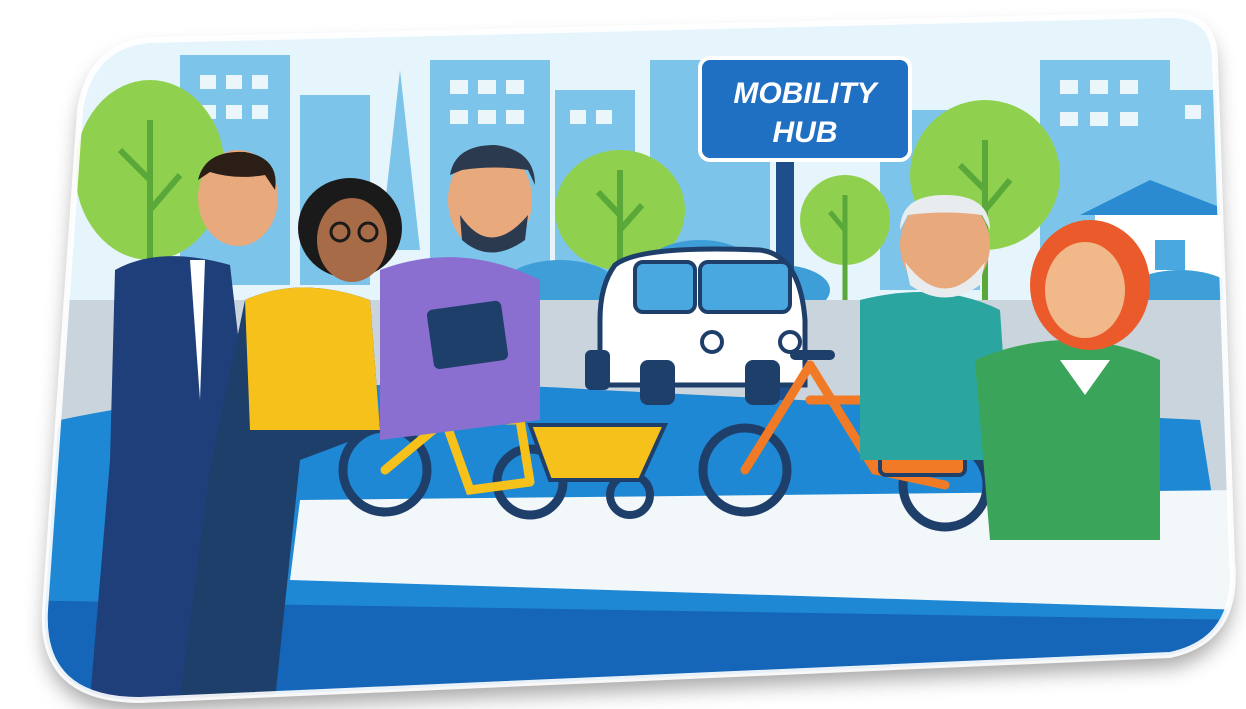  Describe the element at coordinates (696, 325) in the screenshot. I see `microcar-icon` at that location.